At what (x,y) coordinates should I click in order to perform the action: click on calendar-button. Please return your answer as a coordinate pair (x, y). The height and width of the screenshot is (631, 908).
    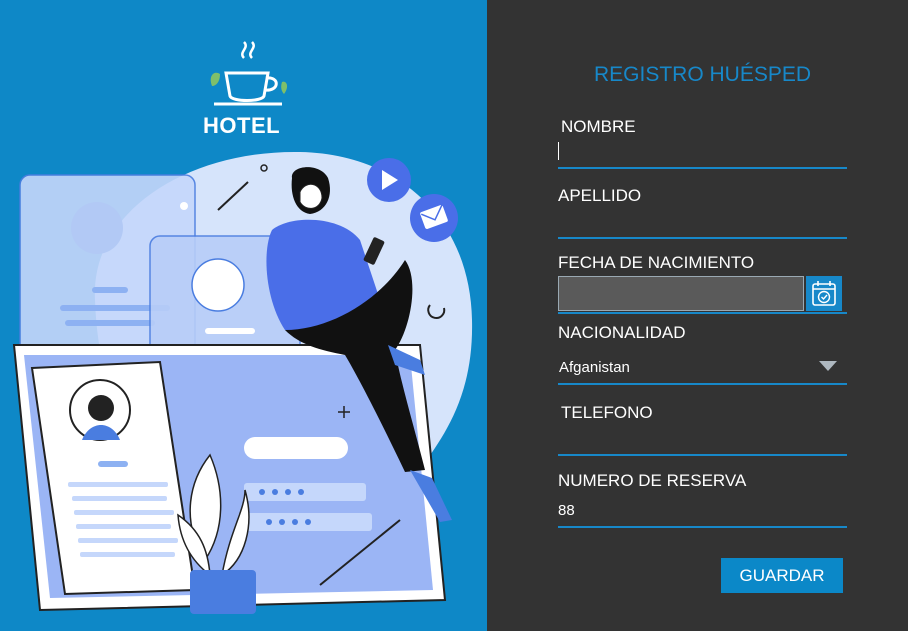
    Looking at the image, I should click on (824, 293).